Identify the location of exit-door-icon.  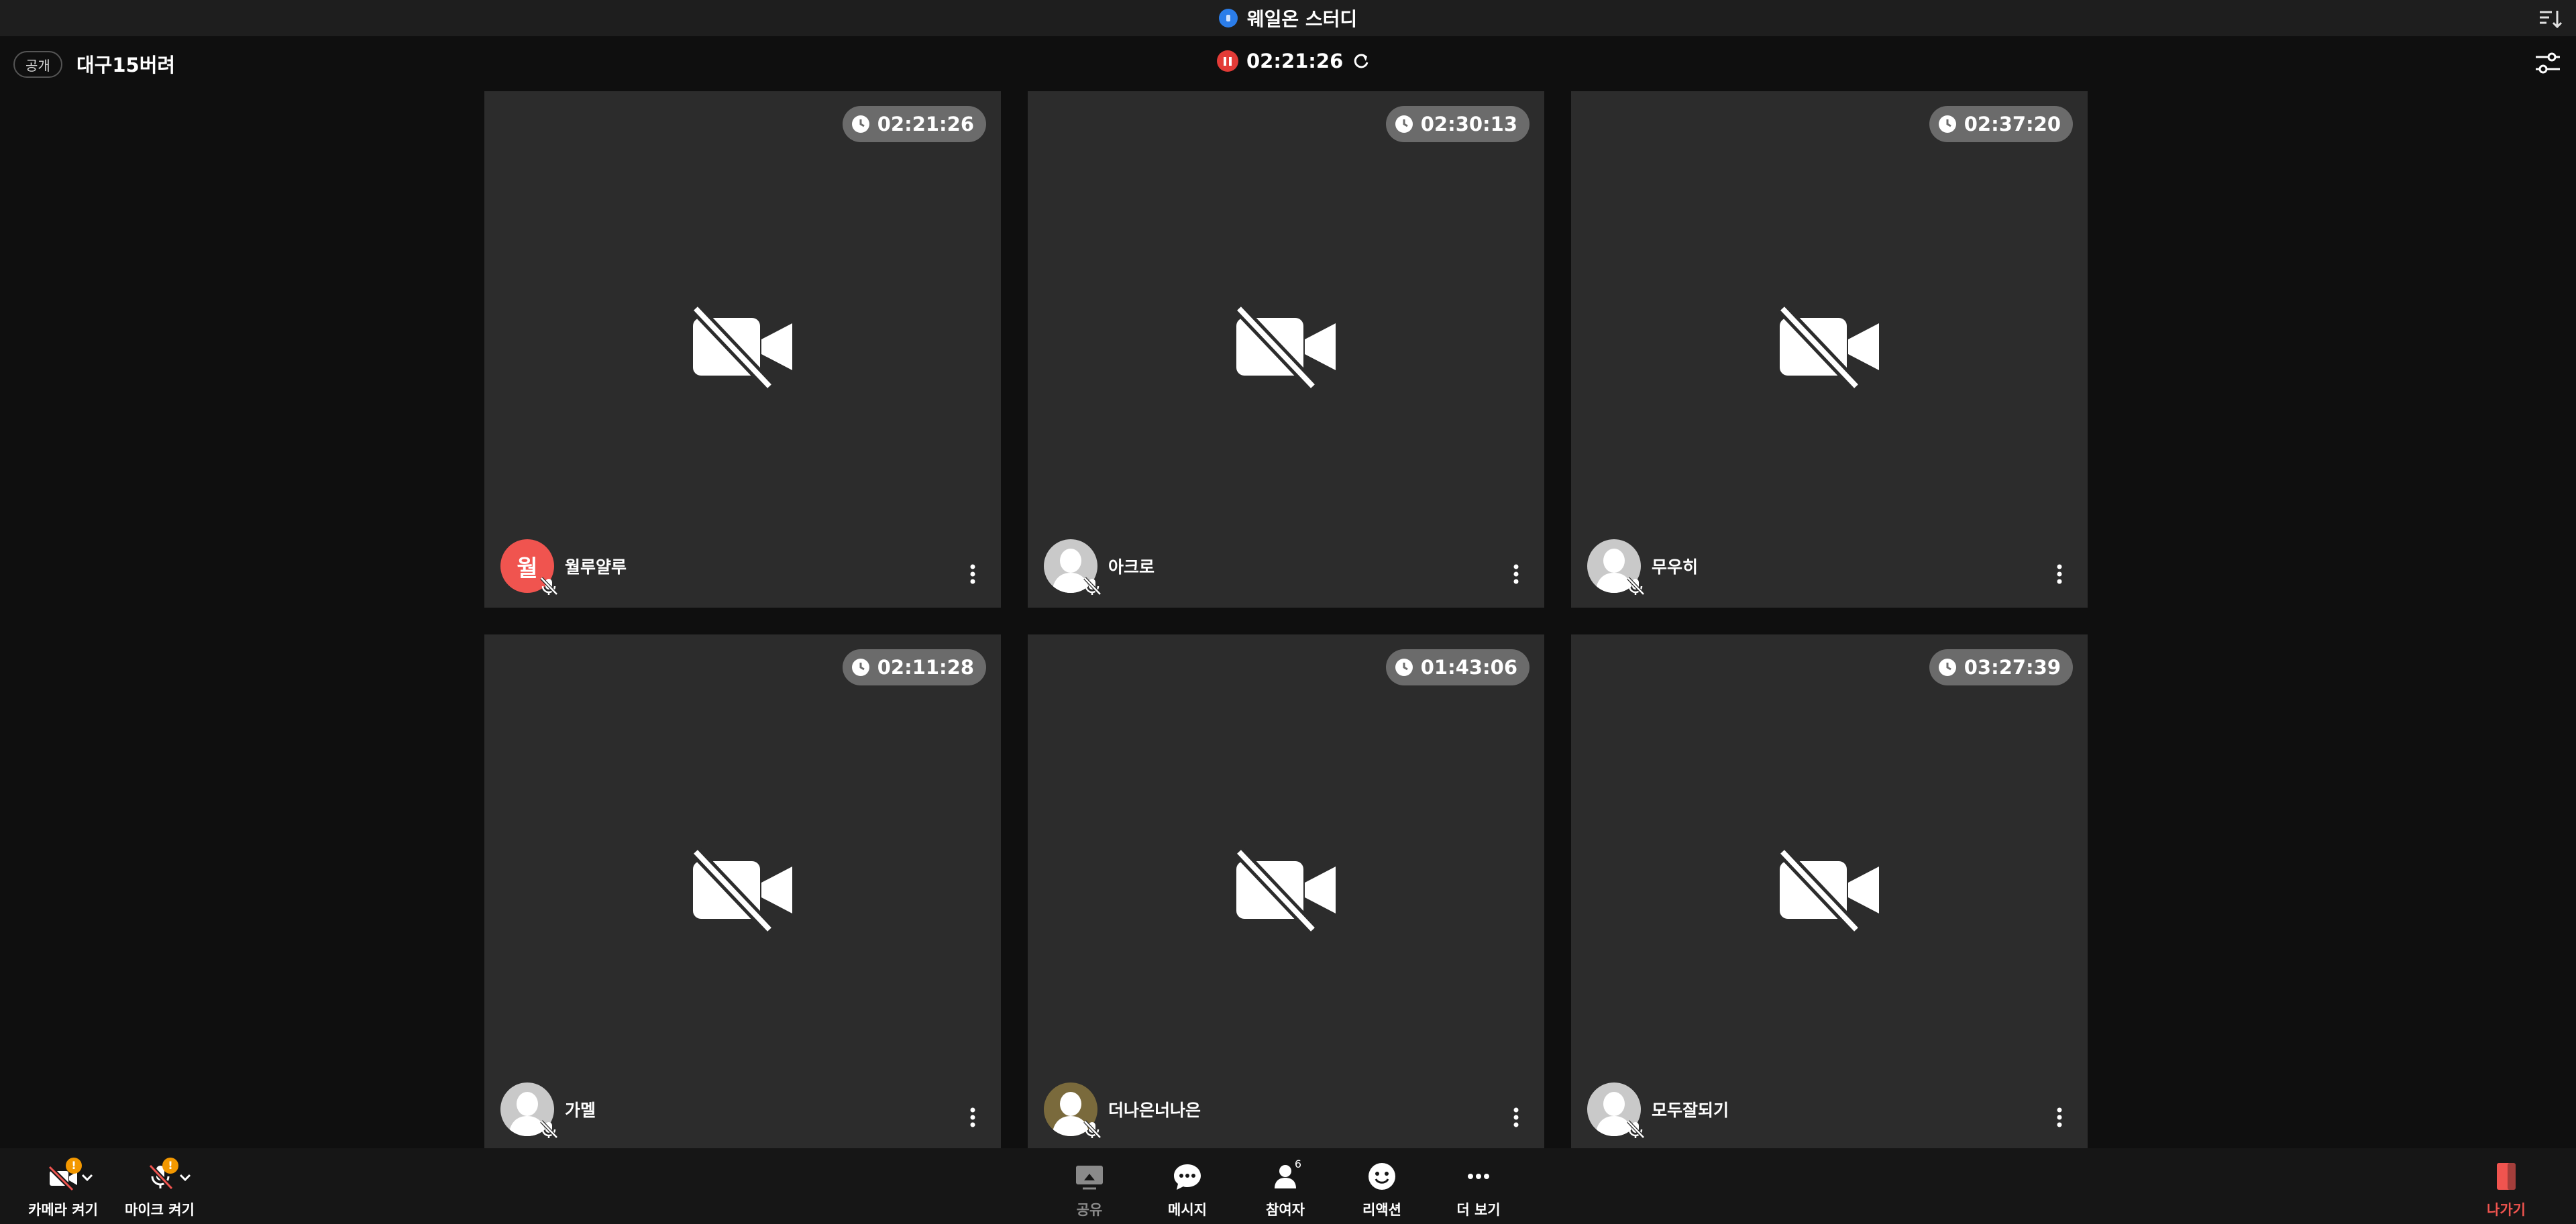
(2506, 1176).